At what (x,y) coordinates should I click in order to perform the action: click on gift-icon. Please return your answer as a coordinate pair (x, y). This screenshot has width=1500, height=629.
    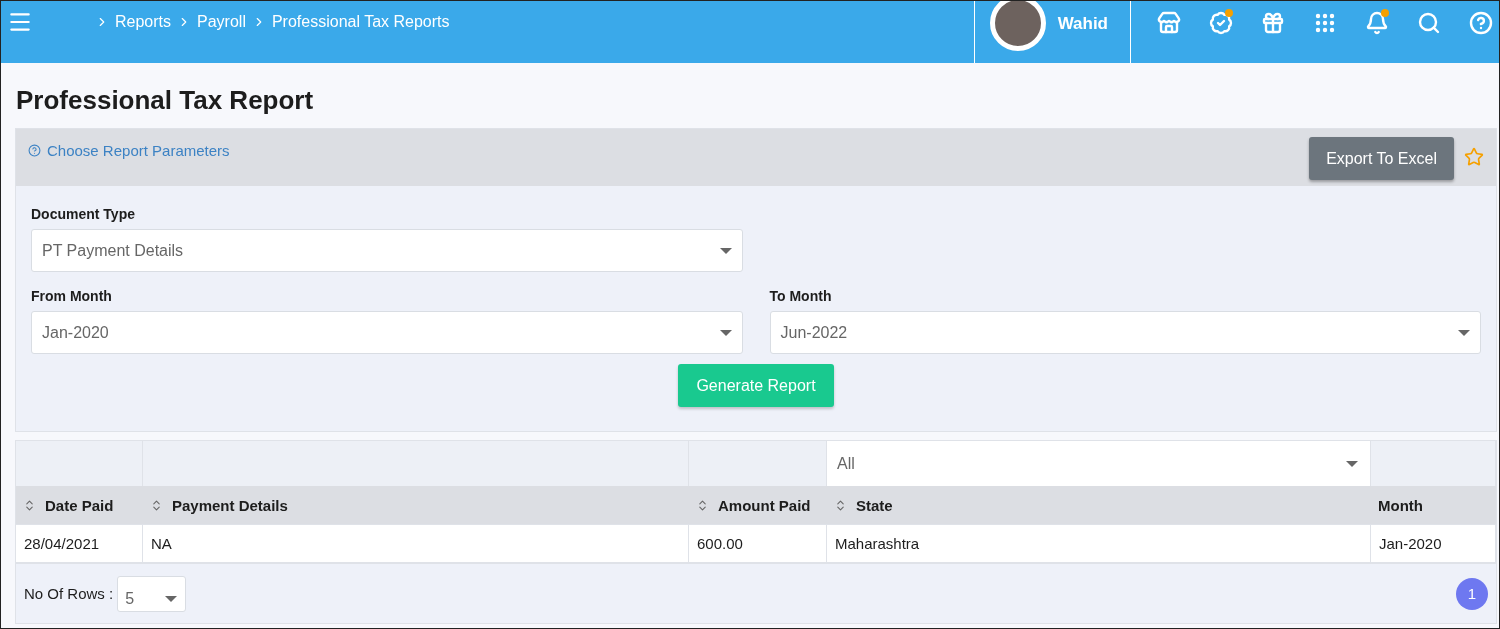
    Looking at the image, I should click on (1273, 23).